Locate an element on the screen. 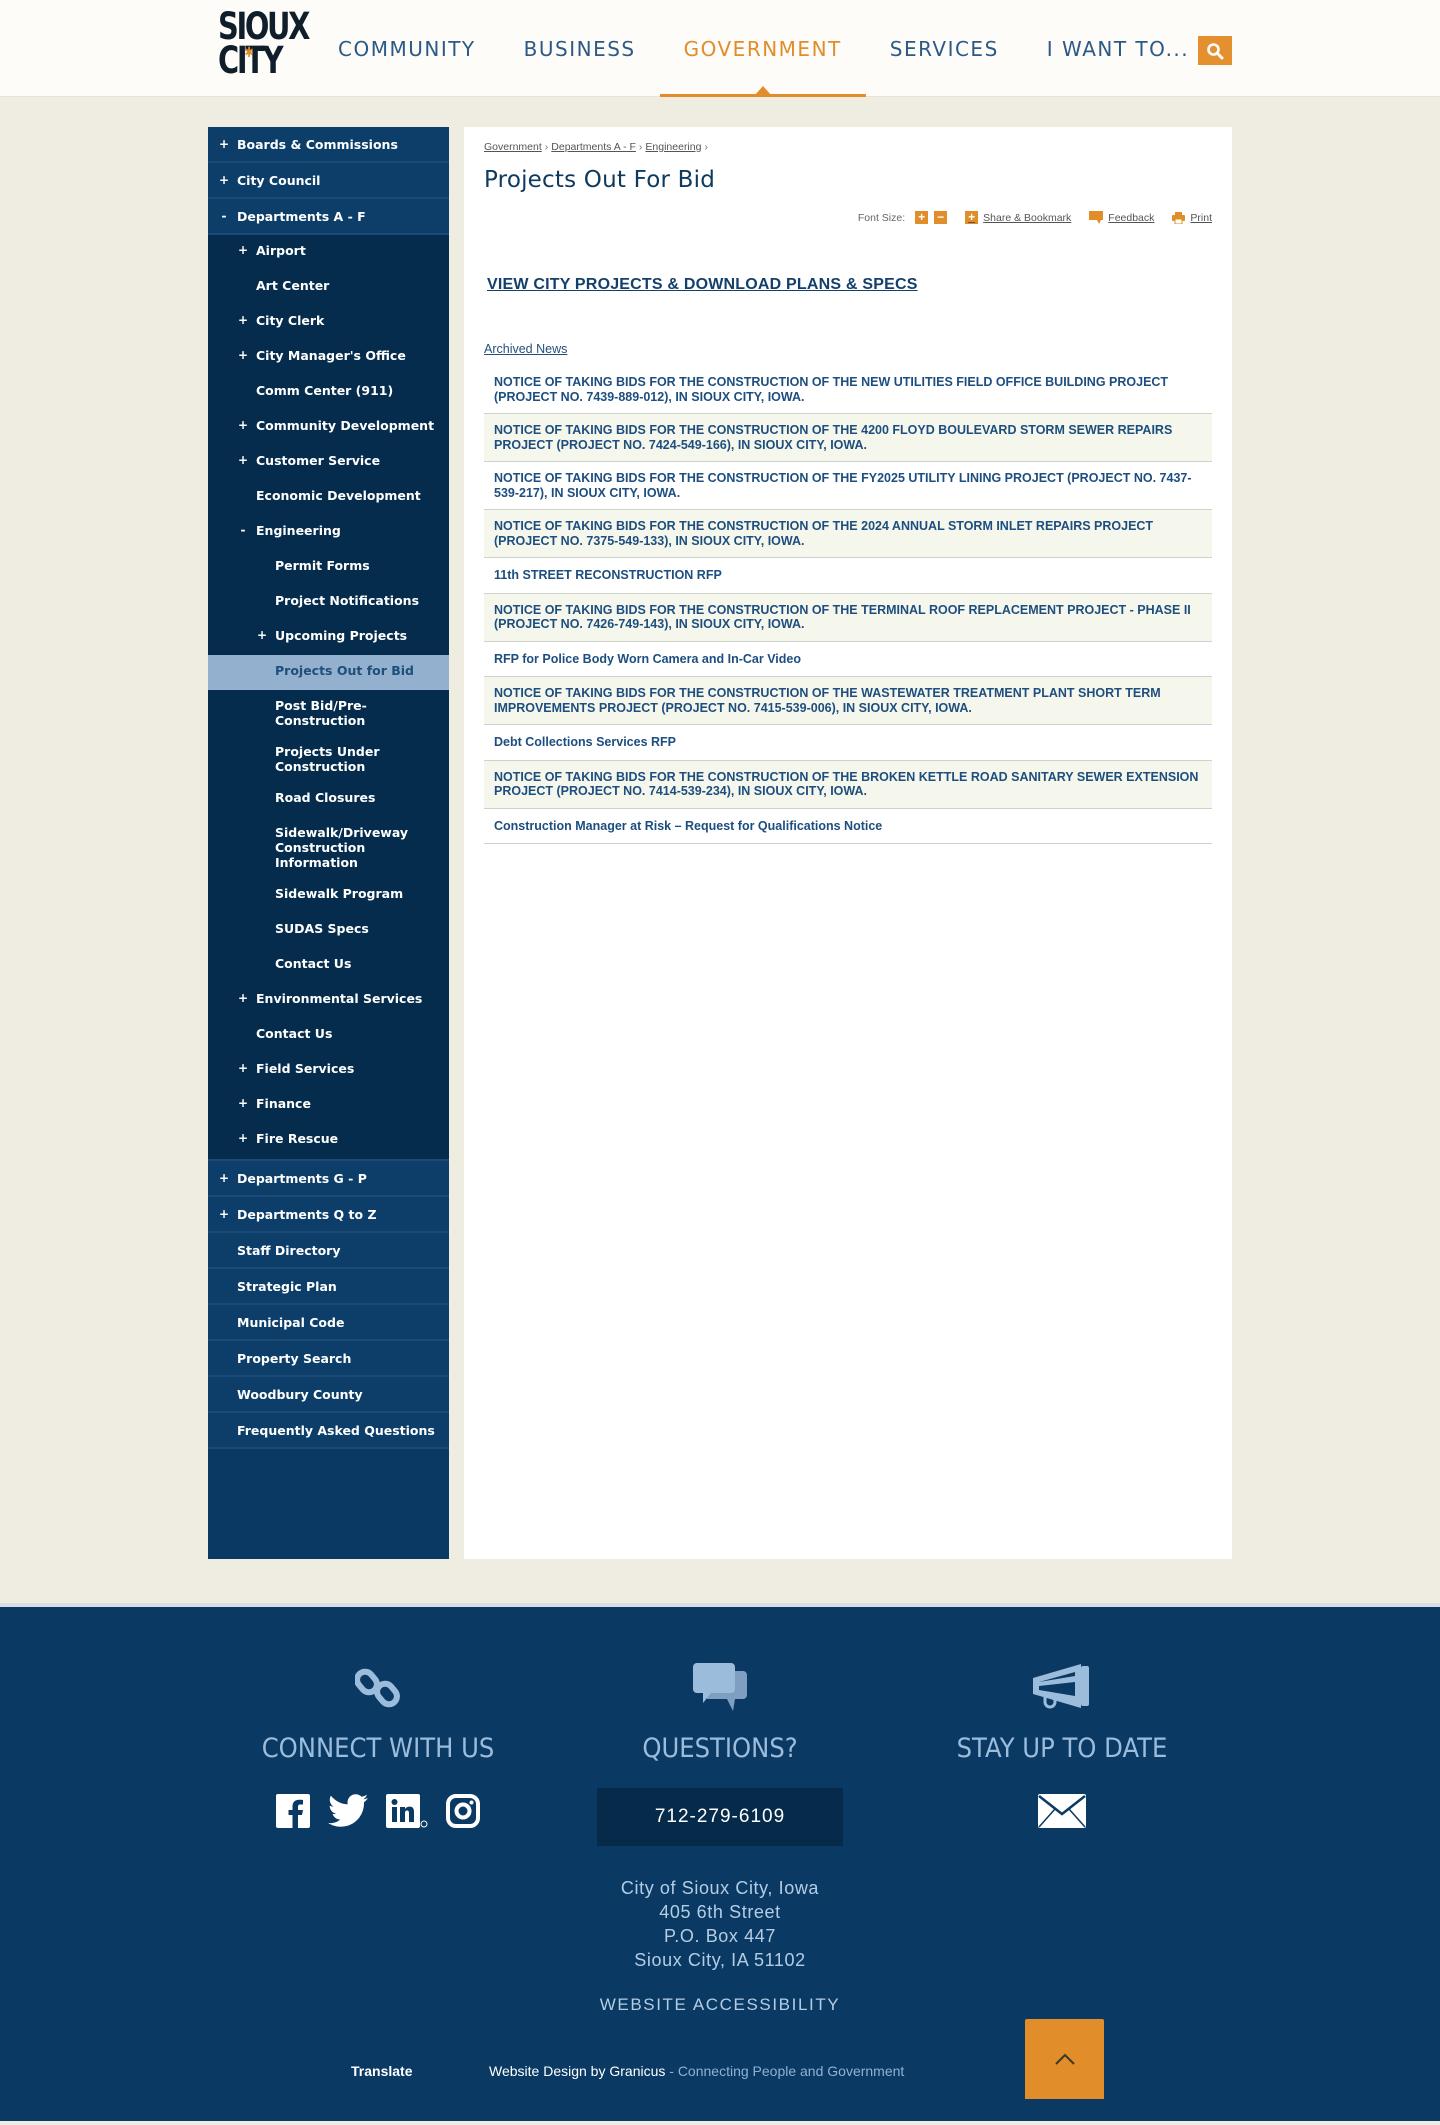 Image resolution: width=1440 pixels, height=2125 pixels. linkedin-icon is located at coordinates (407, 1811).